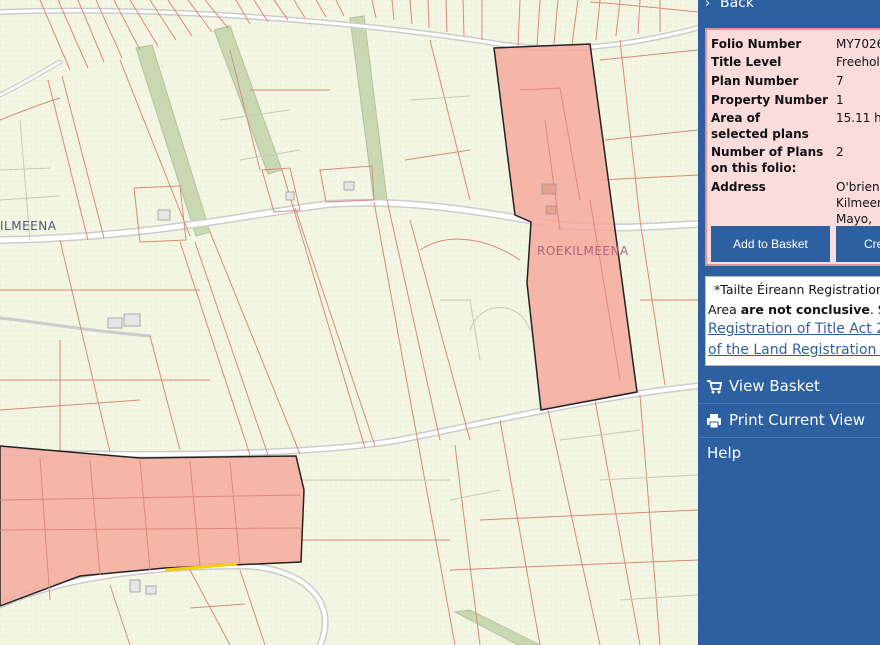  I want to click on notice-line-1: *Tailte Éireann Registration Bo, so click(797, 289).